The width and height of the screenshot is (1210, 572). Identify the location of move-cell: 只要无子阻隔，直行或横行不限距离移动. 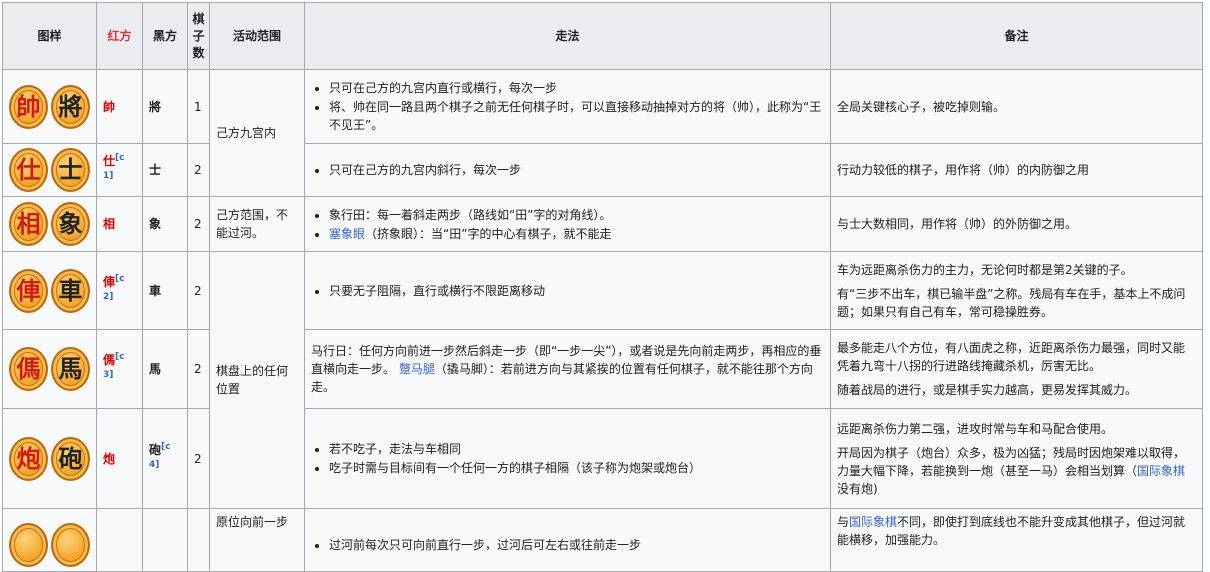
(567, 290).